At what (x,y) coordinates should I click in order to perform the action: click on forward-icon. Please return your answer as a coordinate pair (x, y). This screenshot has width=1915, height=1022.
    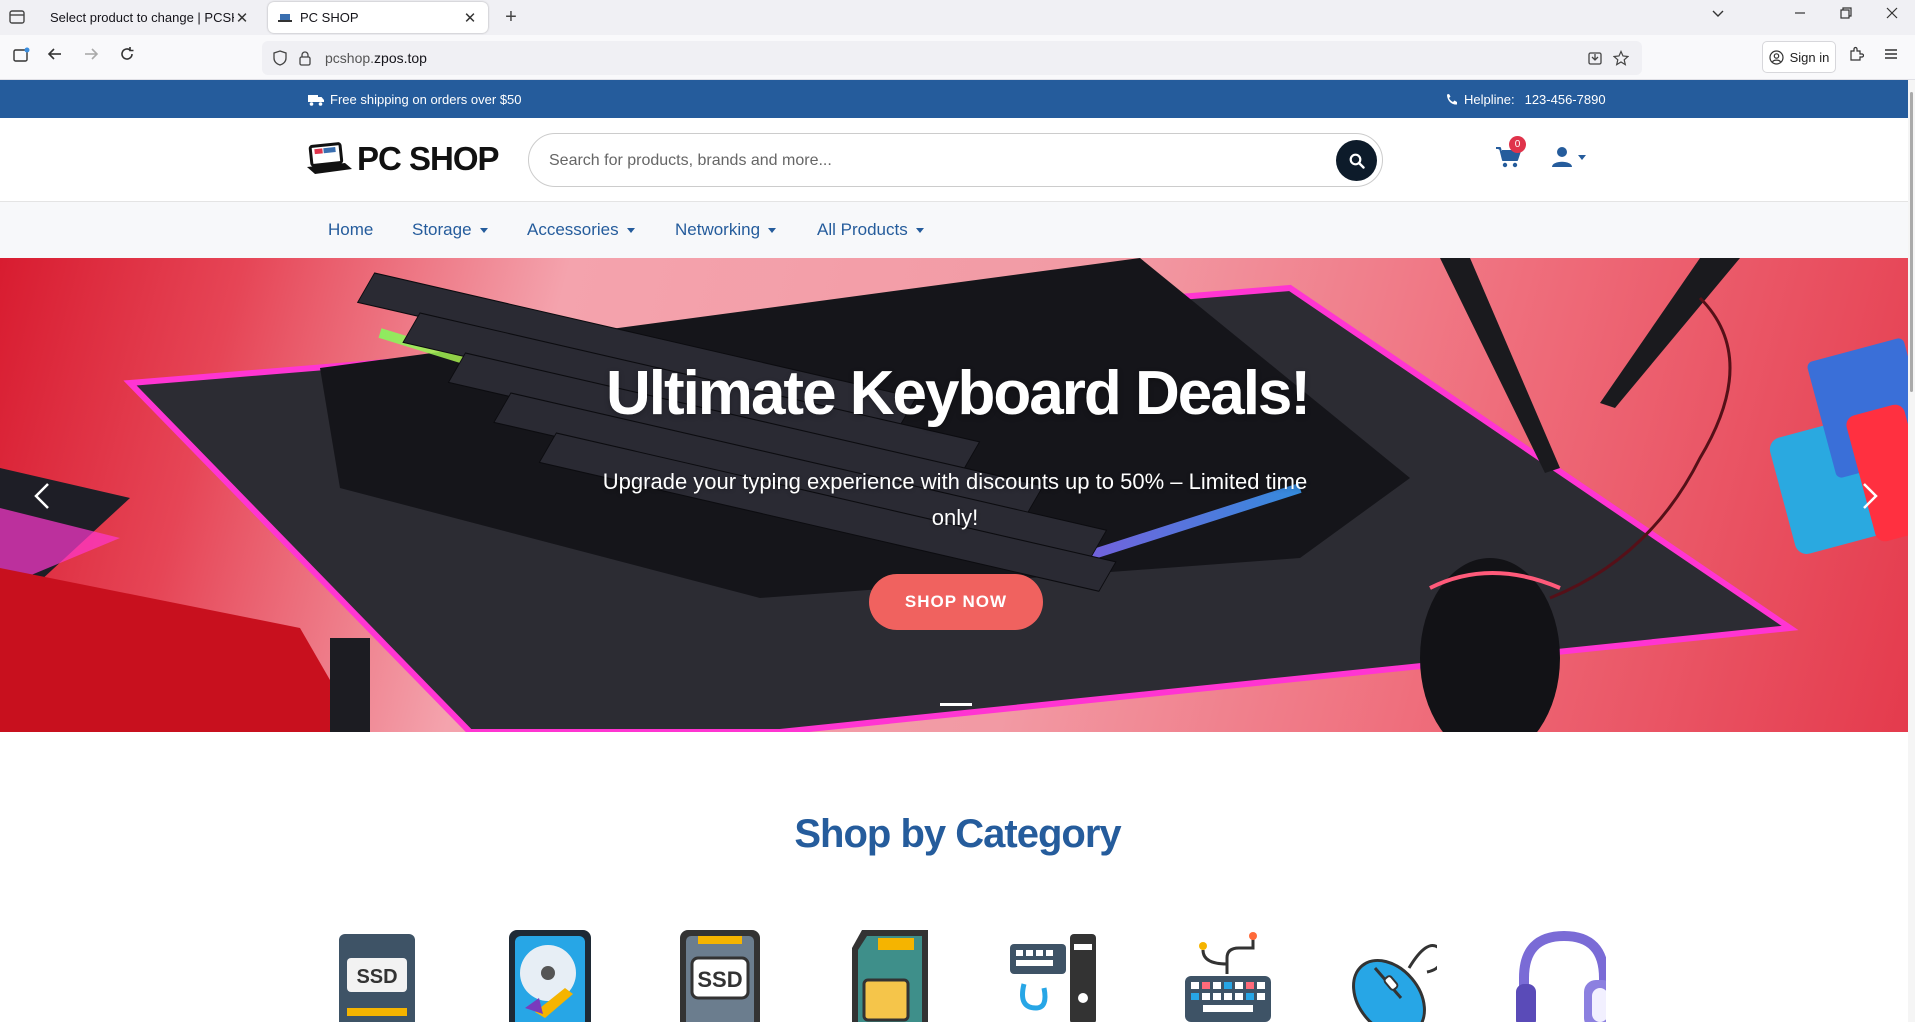
    Looking at the image, I should click on (91, 58).